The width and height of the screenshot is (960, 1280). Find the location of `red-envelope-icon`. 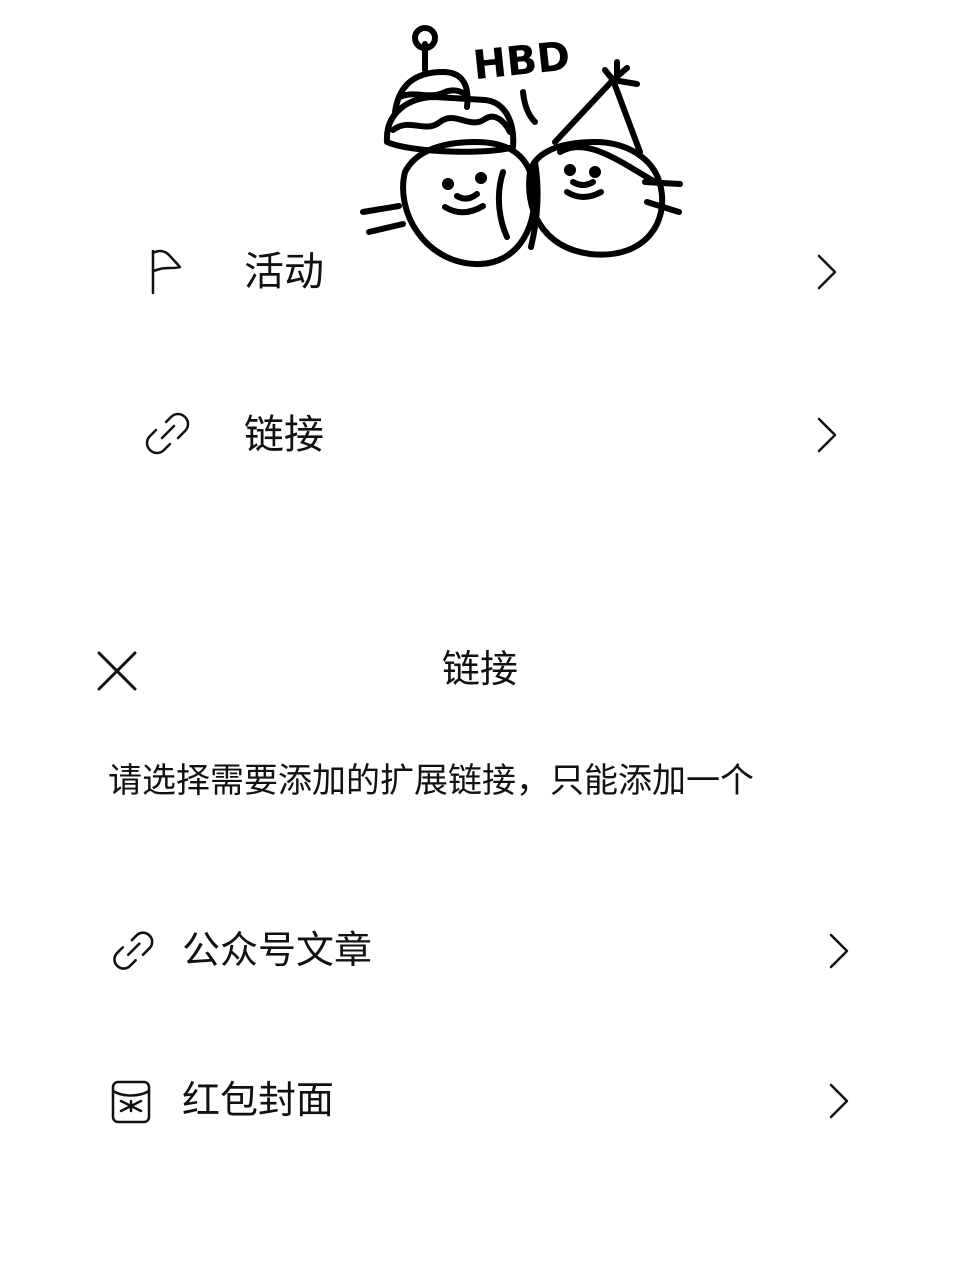

red-envelope-icon is located at coordinates (131, 1102).